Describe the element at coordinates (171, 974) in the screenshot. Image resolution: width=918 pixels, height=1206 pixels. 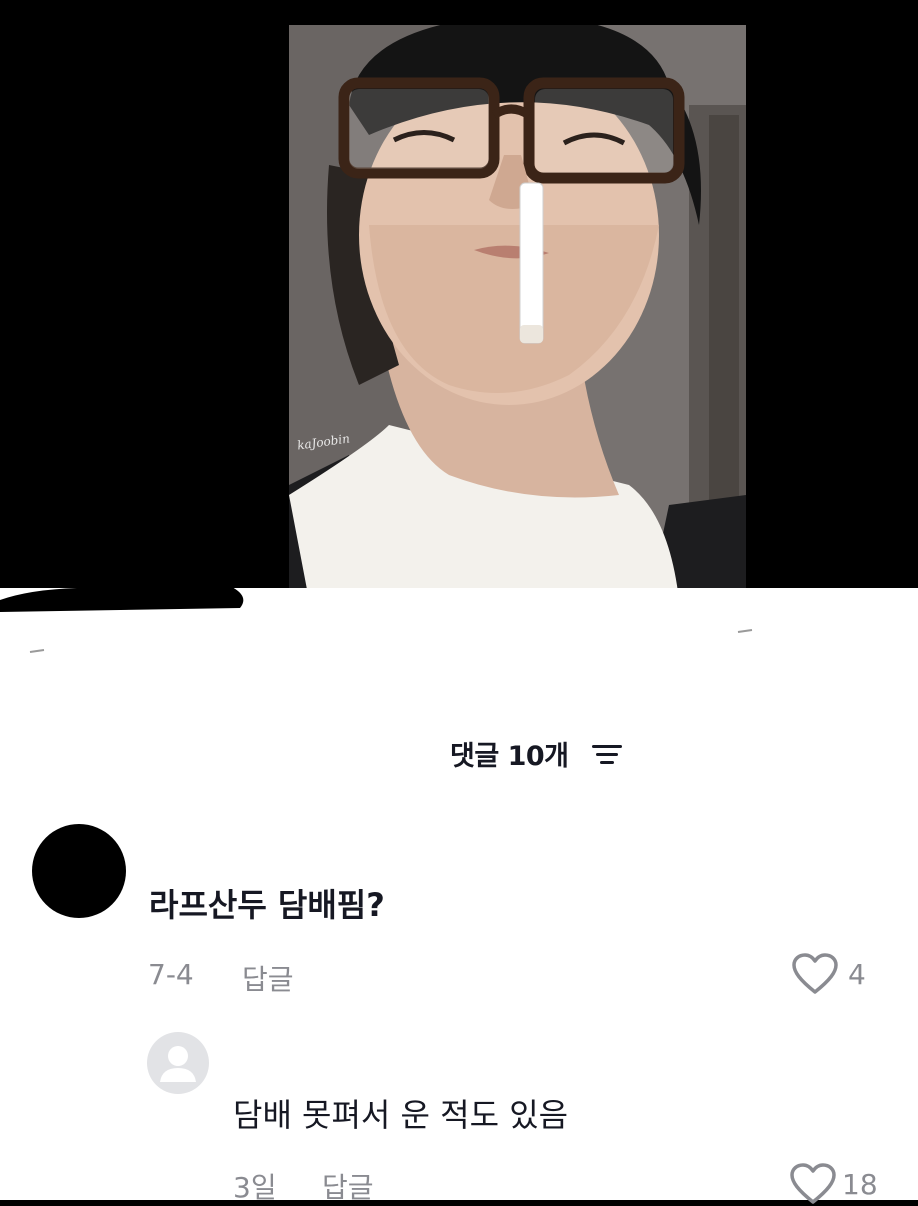
I see `comment-date: 7-4` at that location.